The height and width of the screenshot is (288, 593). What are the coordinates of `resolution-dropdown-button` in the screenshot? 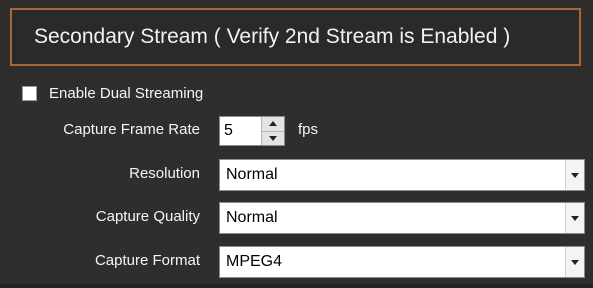 It's located at (574, 175).